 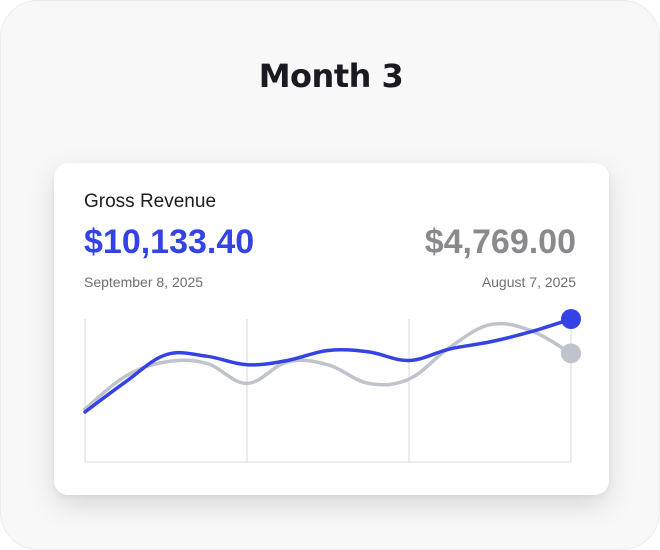 What do you see at coordinates (571, 319) in the screenshot?
I see `current-period-end-point` at bounding box center [571, 319].